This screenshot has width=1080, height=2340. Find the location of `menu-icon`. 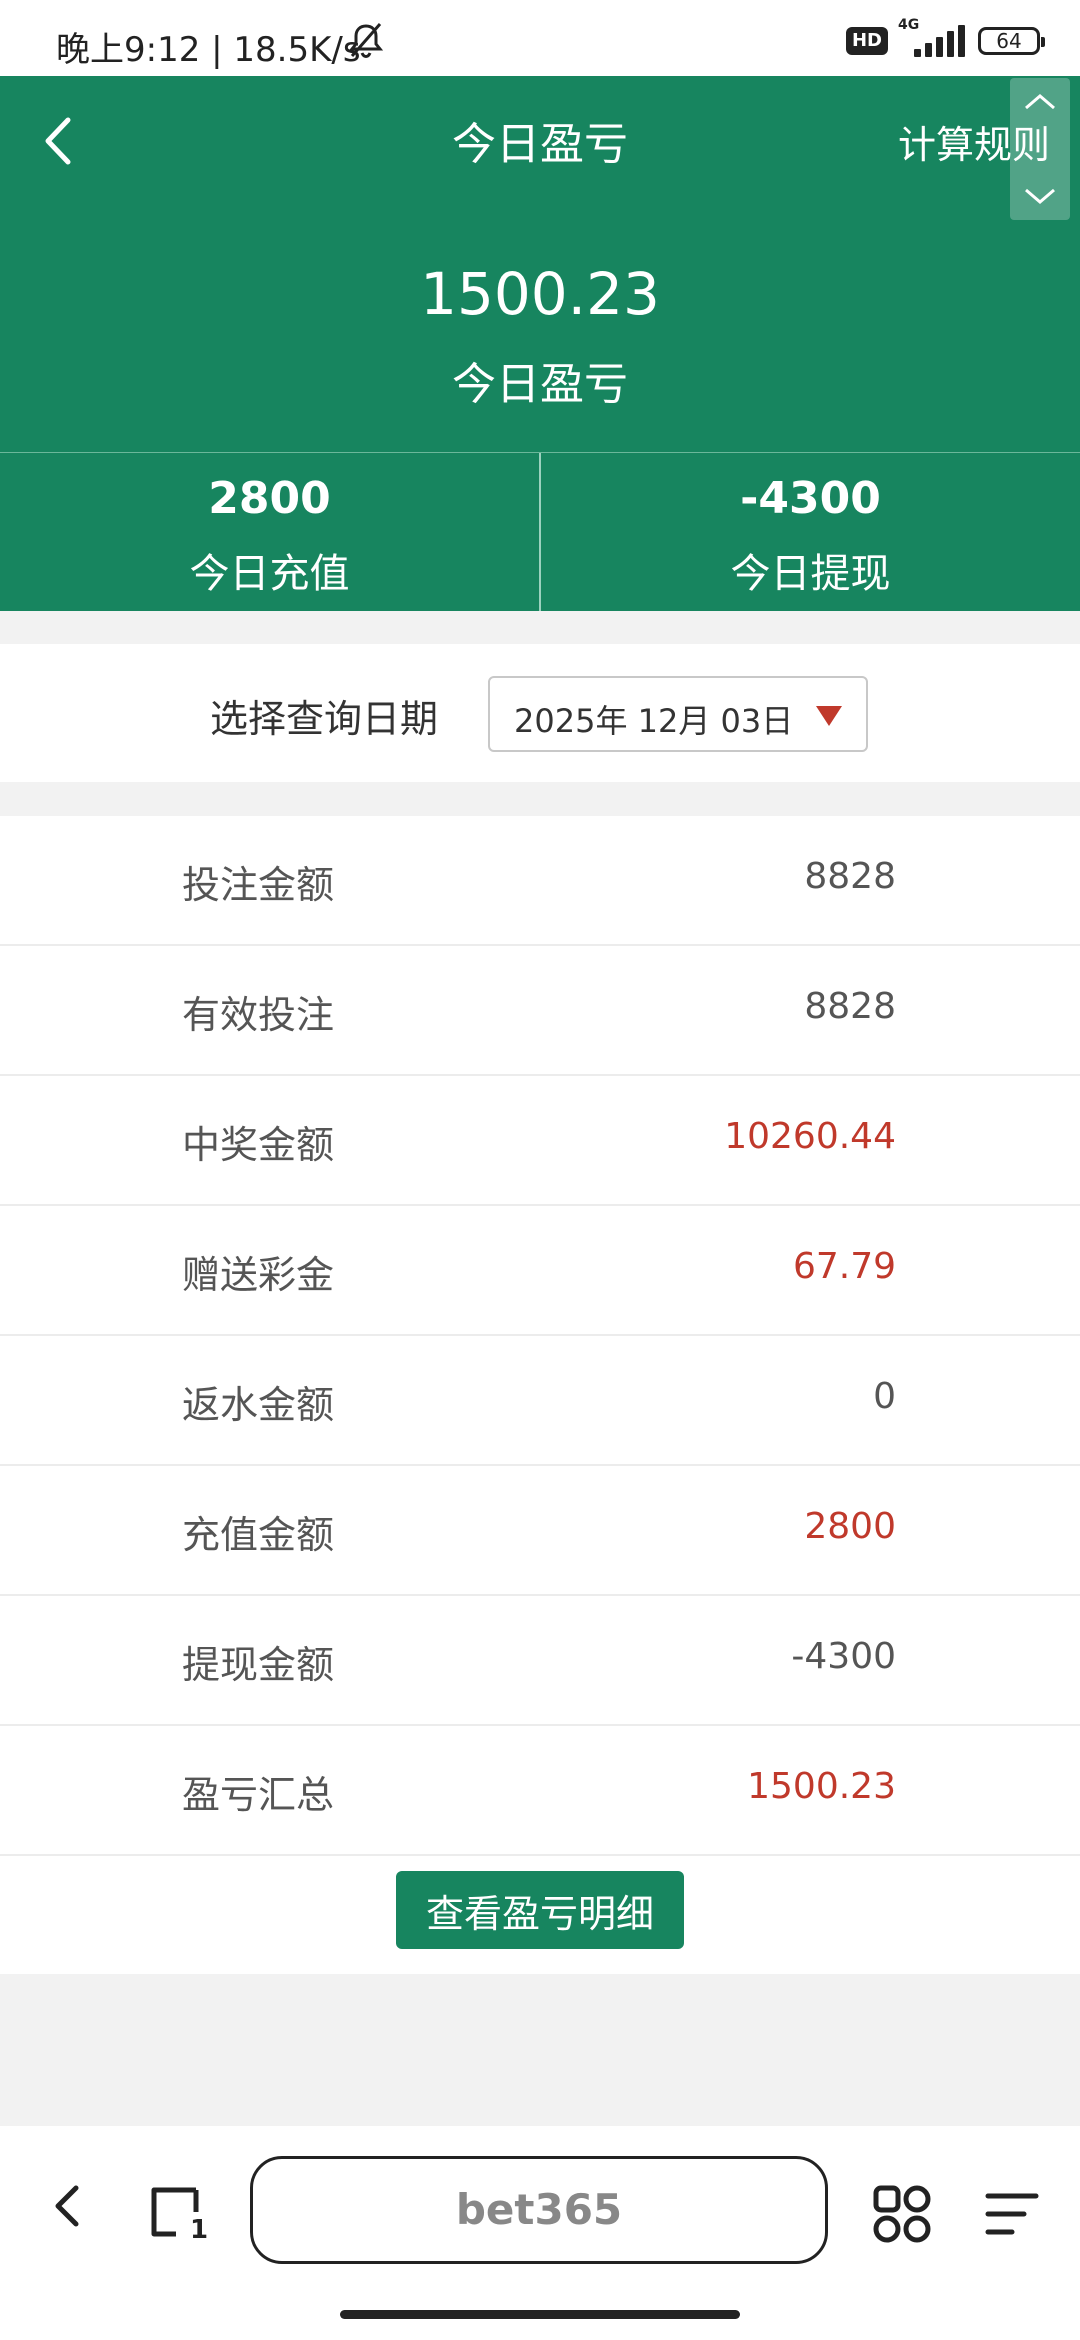

menu-icon is located at coordinates (1011, 2214).